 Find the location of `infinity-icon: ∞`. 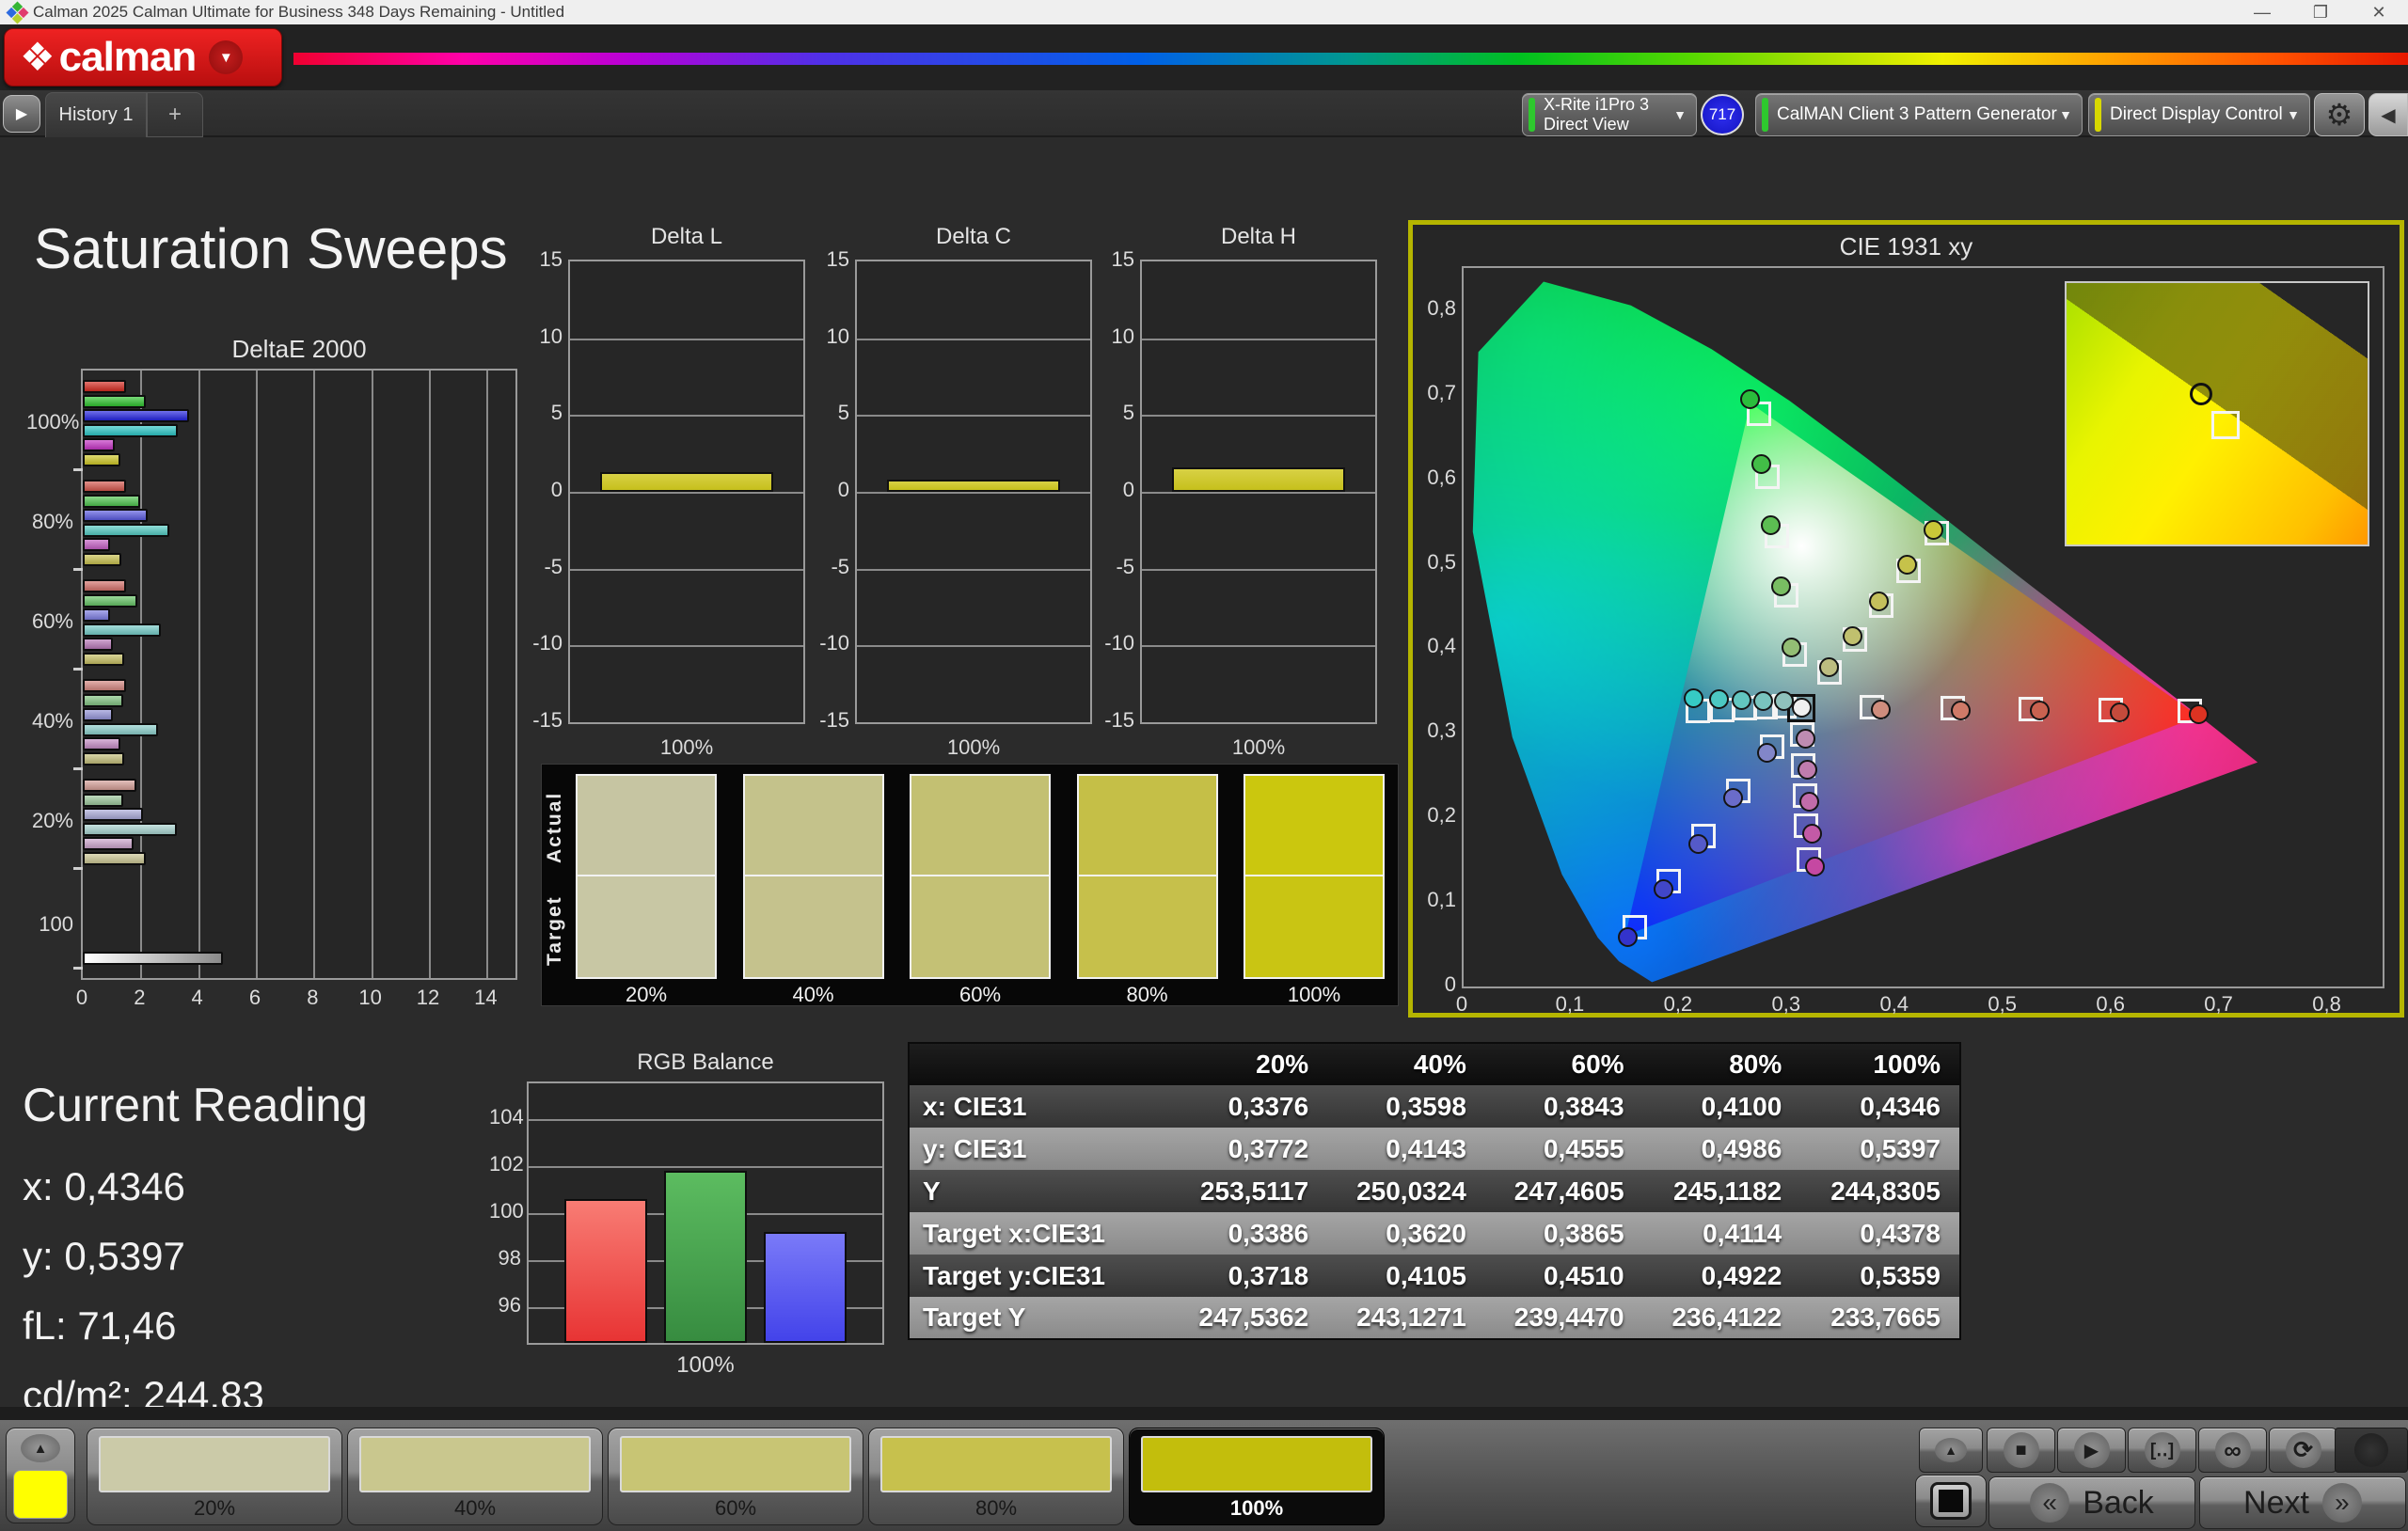

infinity-icon: ∞ is located at coordinates (2233, 1449).